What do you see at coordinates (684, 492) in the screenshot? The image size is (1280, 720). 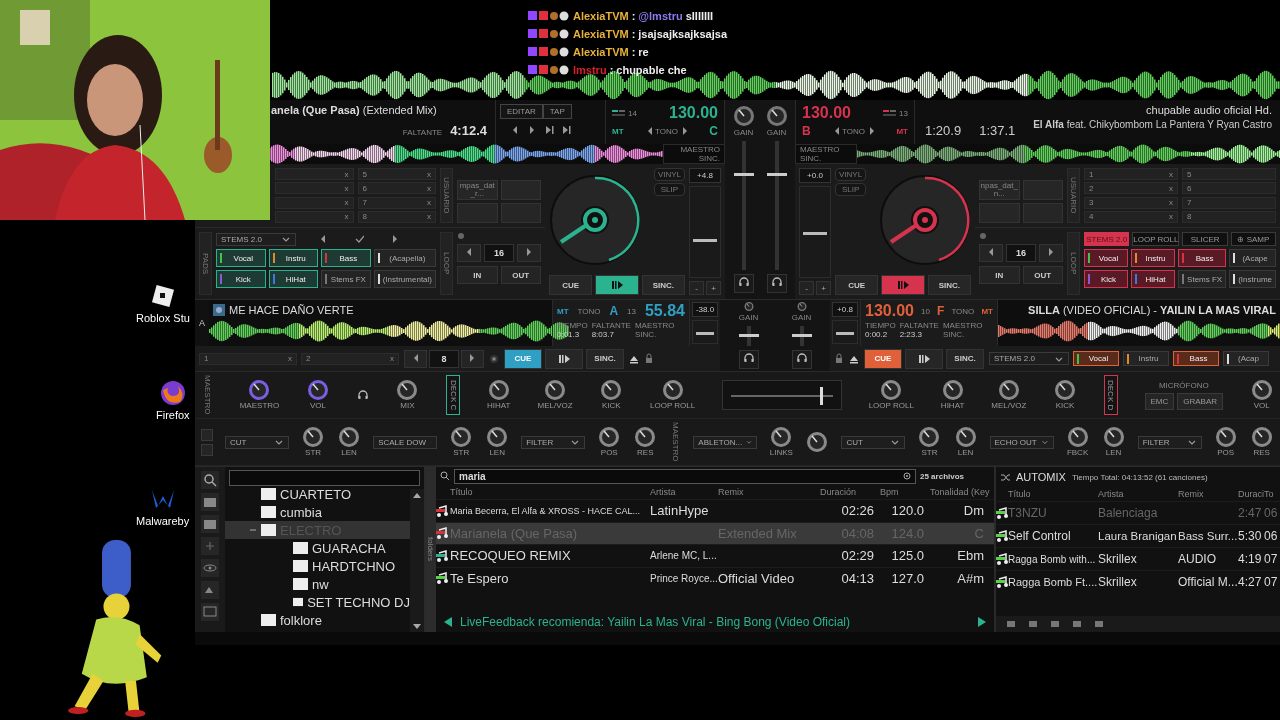 I see `column-header: Artista` at bounding box center [684, 492].